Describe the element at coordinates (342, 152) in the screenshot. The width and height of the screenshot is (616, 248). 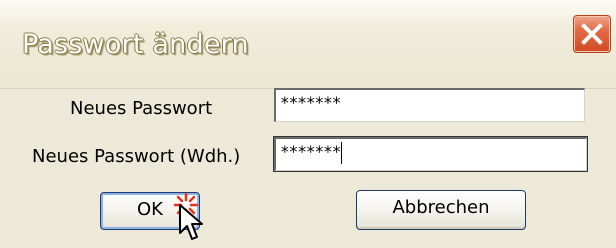
I see `text-caret` at that location.